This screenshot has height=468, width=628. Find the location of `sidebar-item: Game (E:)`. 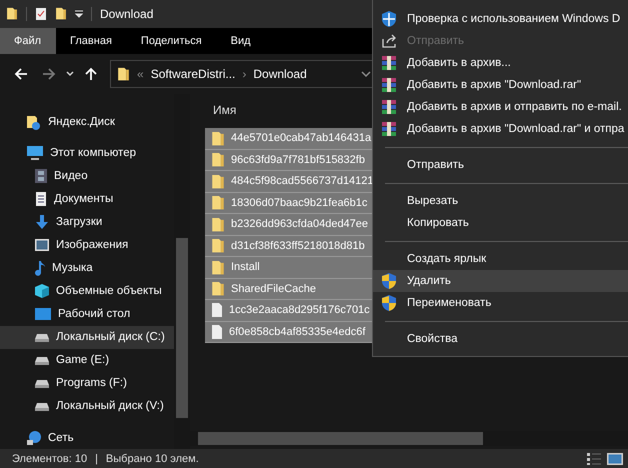

sidebar-item: Game (E:) is located at coordinates (87, 360).